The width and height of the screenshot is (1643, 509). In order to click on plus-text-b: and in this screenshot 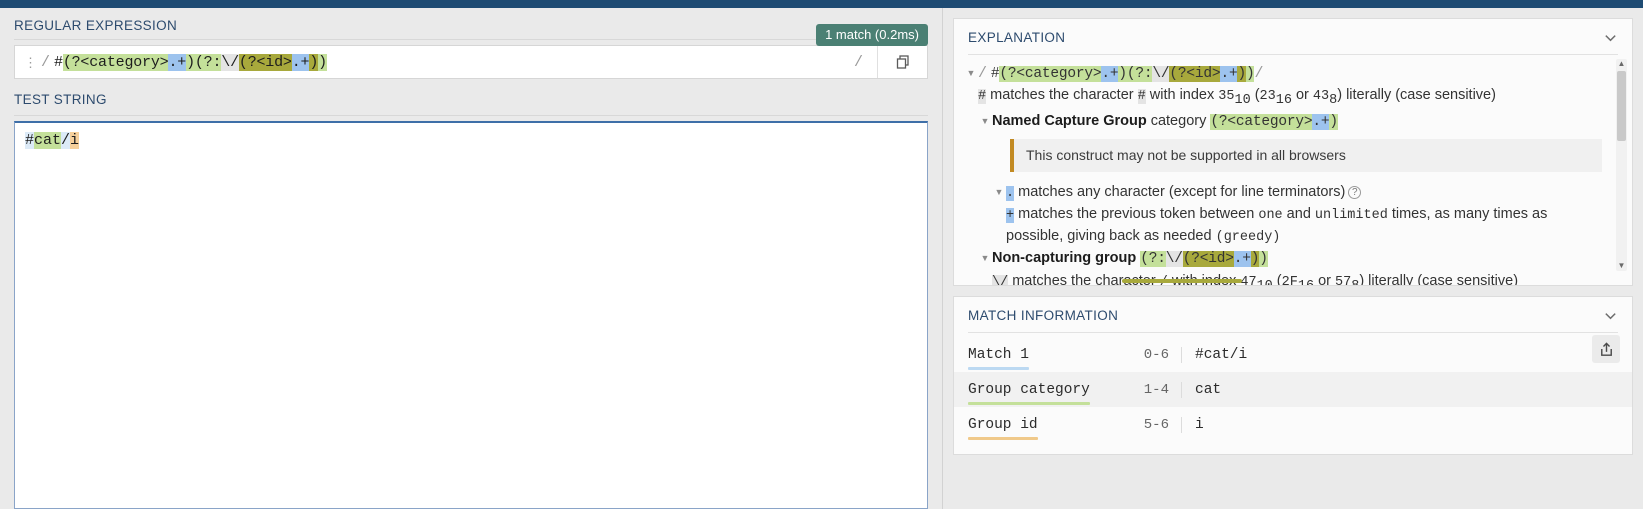, I will do `click(1298, 214)`.